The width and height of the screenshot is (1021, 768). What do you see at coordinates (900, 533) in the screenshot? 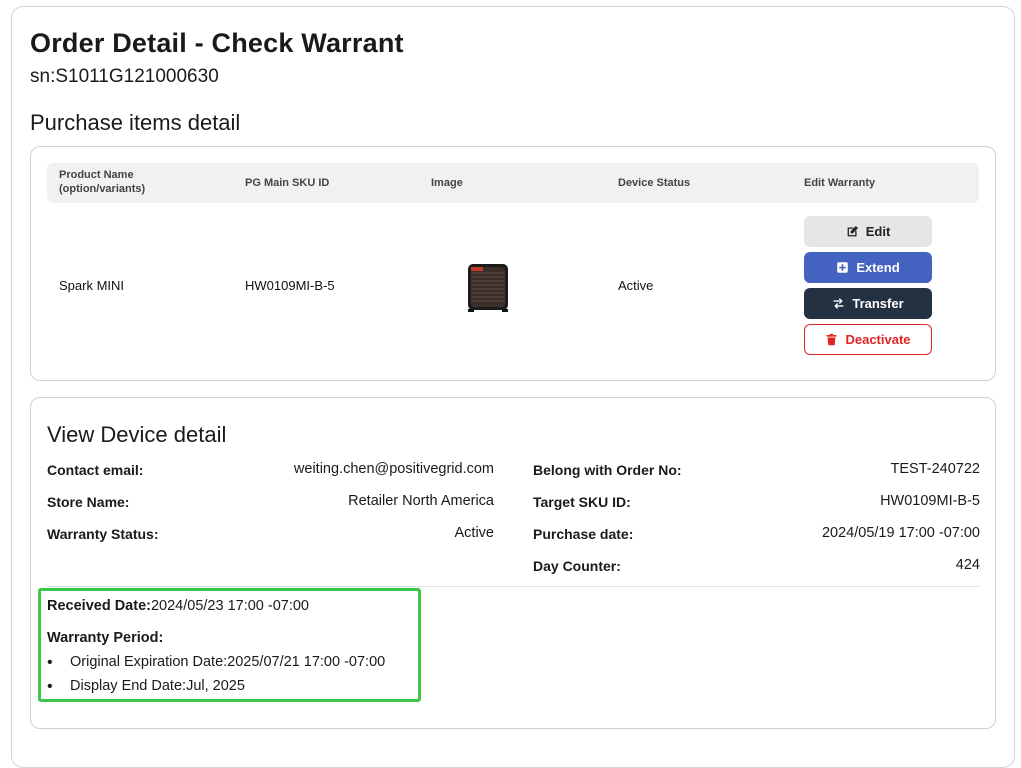
I see `purchase-date-value: 2024/05/19 17:00 -07:00` at bounding box center [900, 533].